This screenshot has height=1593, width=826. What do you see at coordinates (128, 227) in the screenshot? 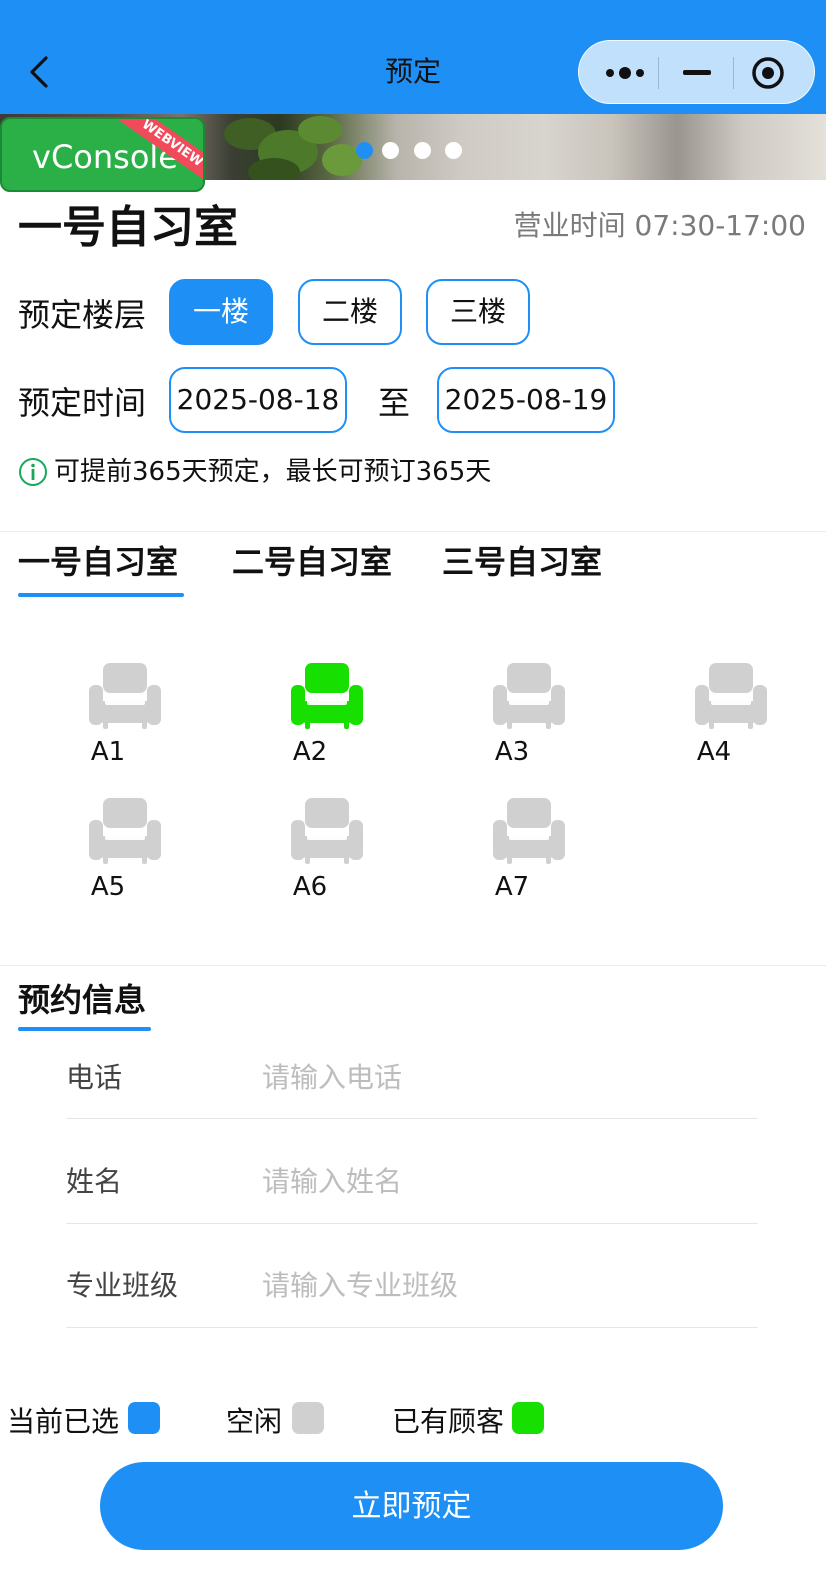
I see `room-title: 一号自习室` at bounding box center [128, 227].